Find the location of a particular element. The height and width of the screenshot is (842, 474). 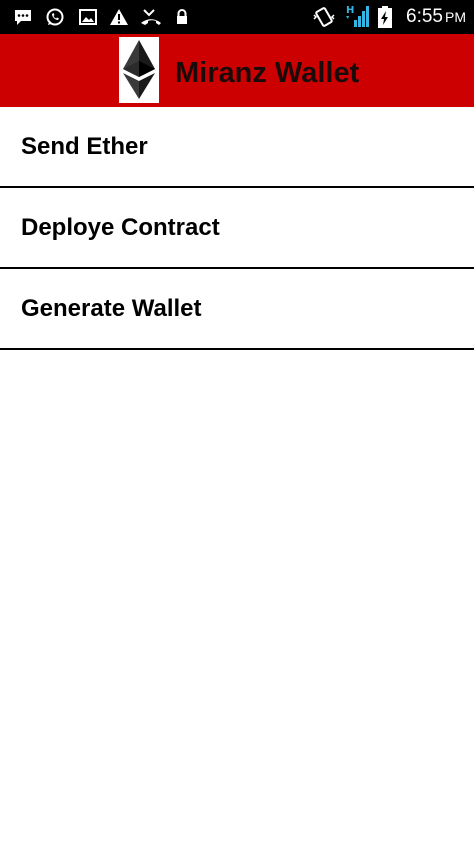

missed-call-icon is located at coordinates (151, 17).